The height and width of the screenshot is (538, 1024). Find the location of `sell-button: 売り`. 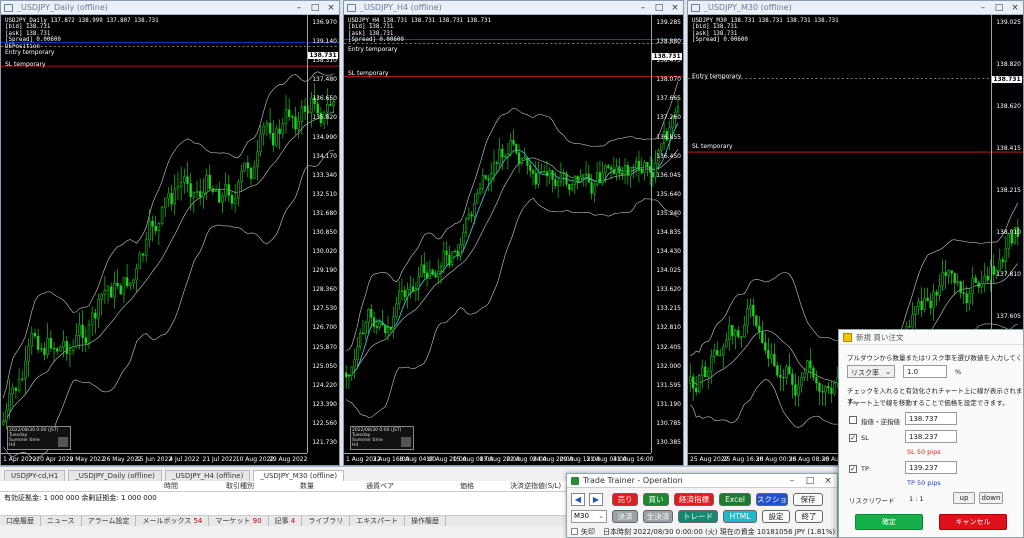

sell-button: 売り is located at coordinates (625, 499).